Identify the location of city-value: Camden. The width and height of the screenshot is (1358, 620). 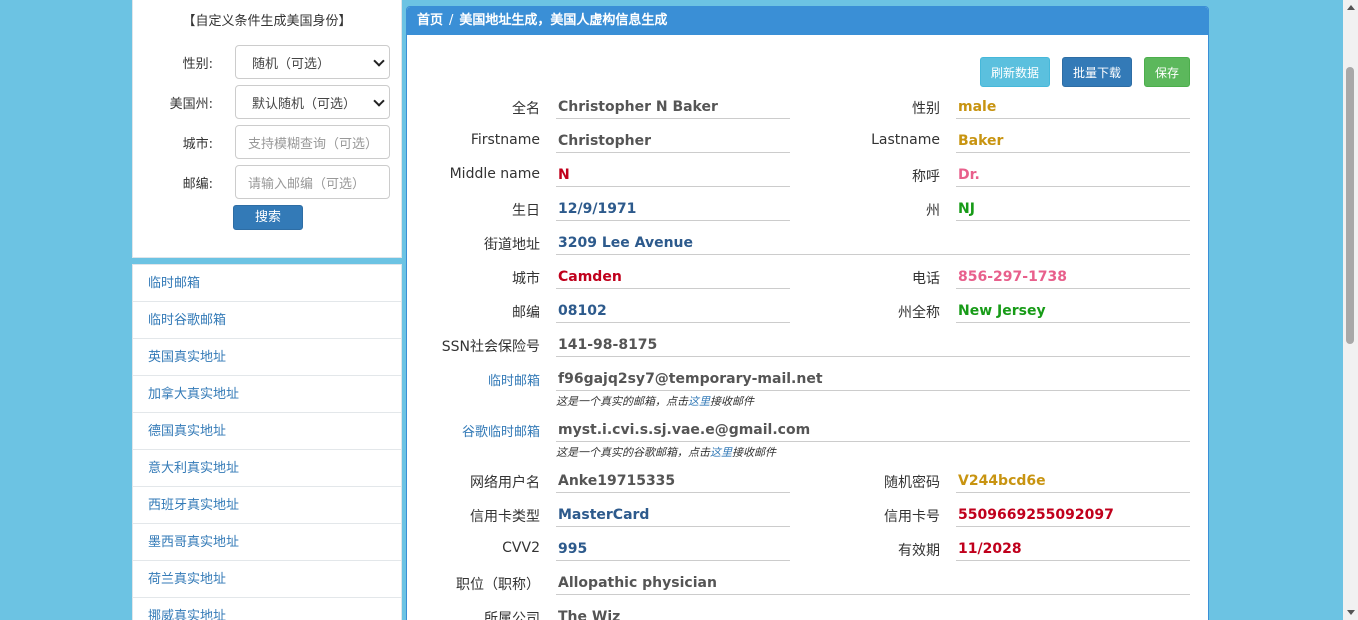
(673, 278).